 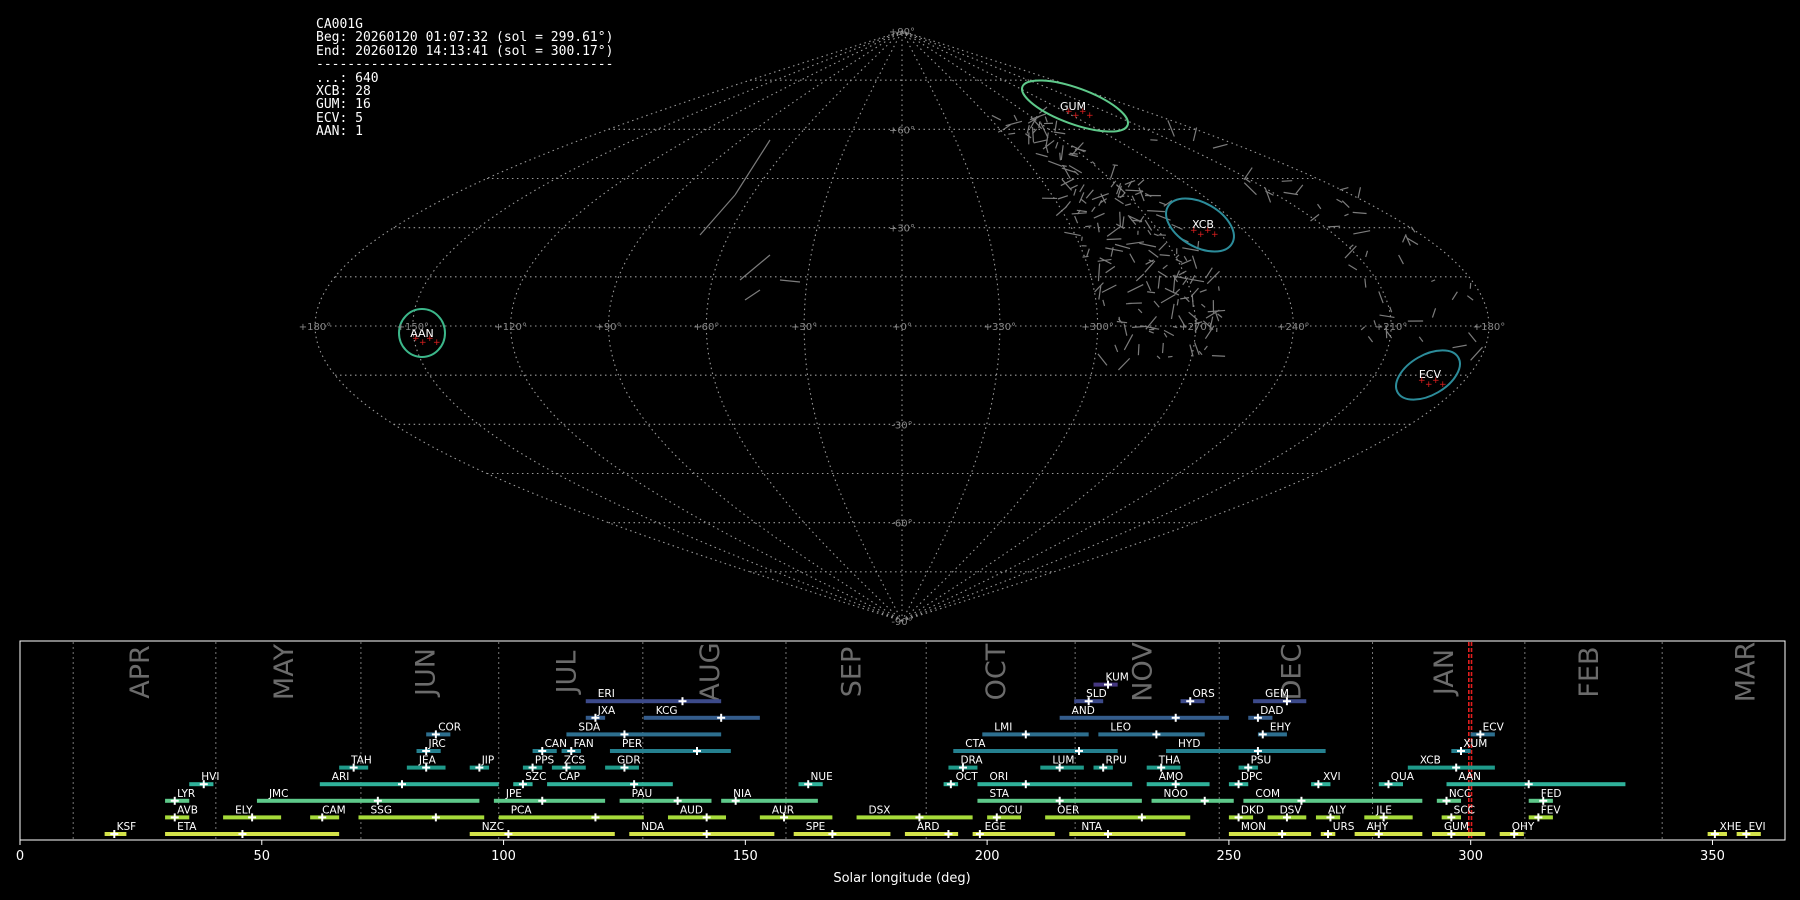 I want to click on lon-label: +0°, so click(x=902, y=327).